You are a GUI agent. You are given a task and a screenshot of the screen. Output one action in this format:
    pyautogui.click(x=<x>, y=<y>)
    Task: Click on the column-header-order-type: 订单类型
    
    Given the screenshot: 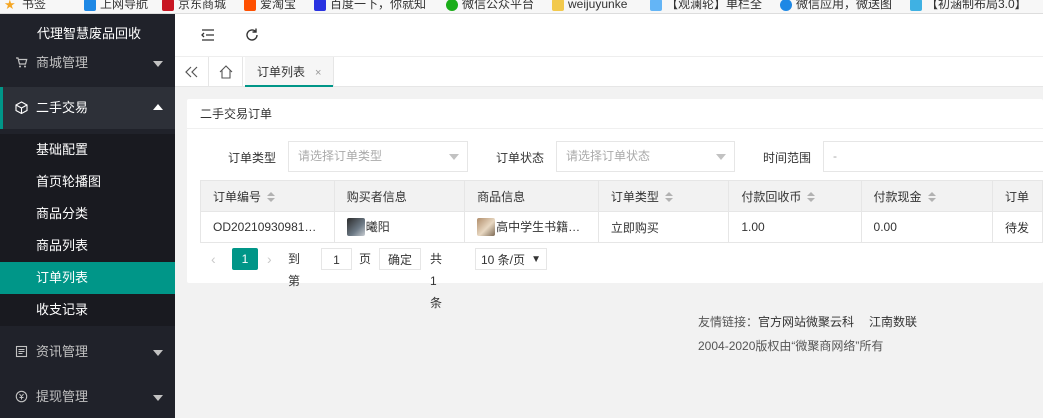 What is the action you would take?
    pyautogui.click(x=663, y=196)
    